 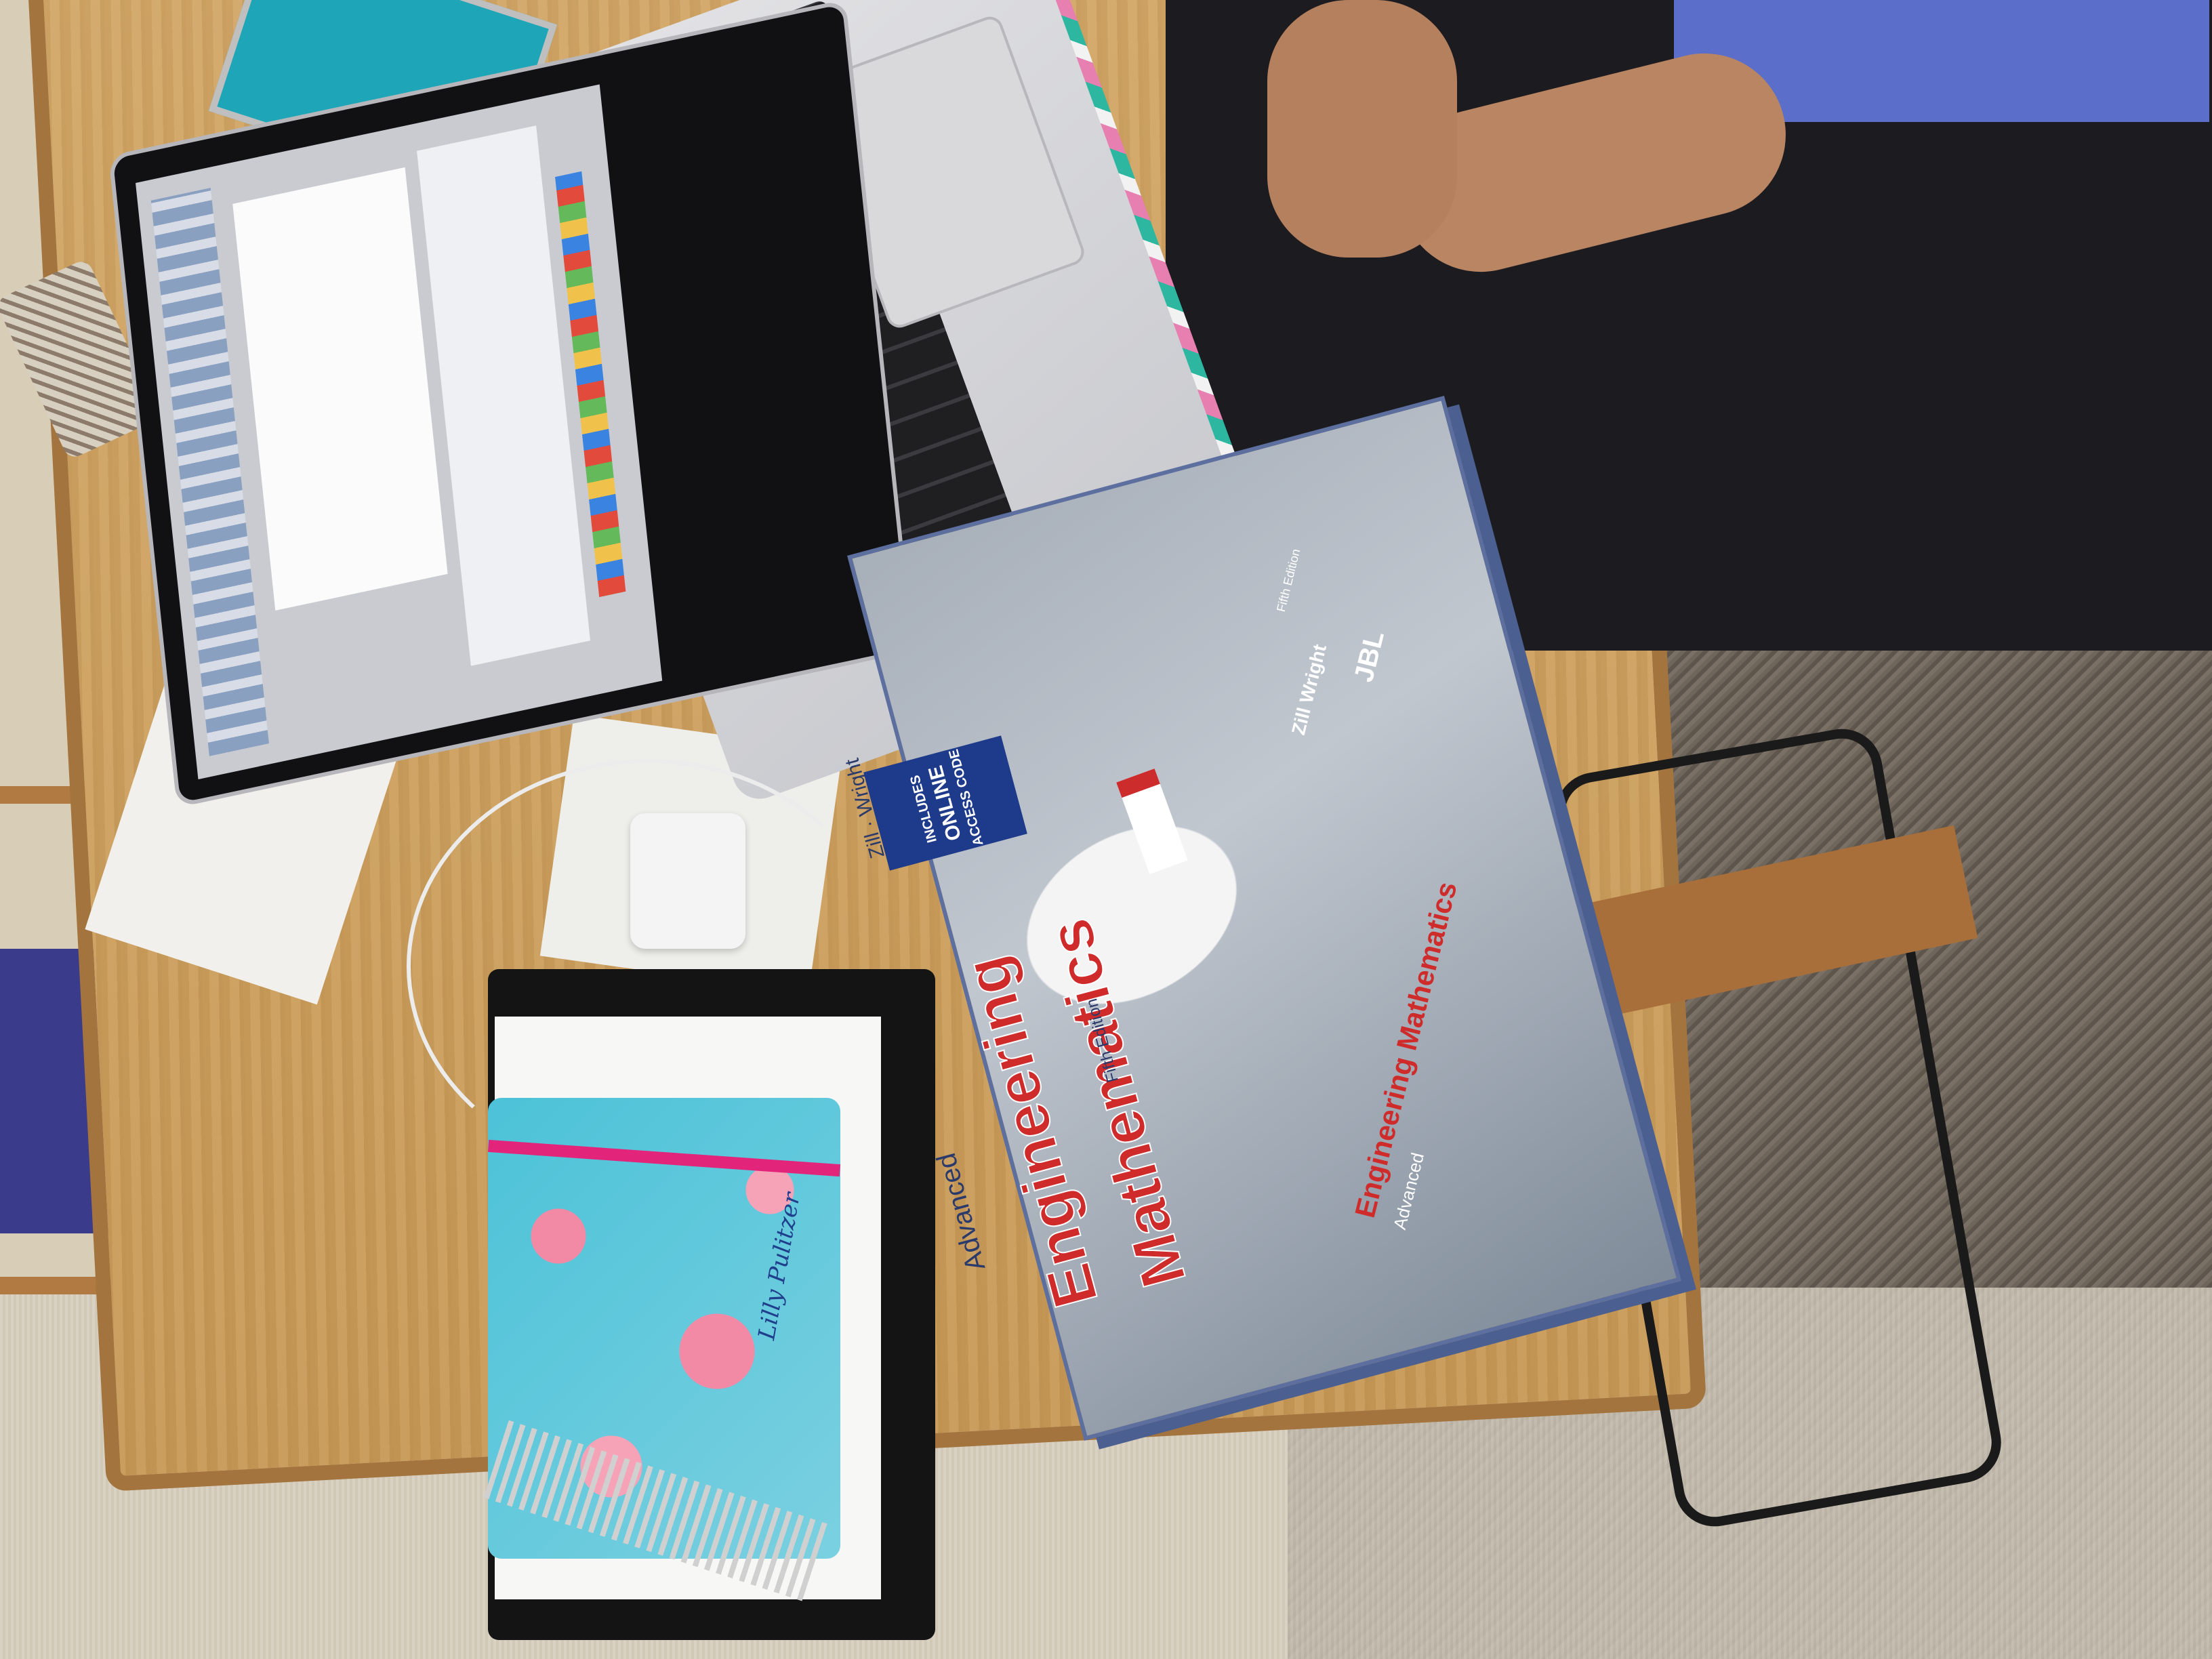 What do you see at coordinates (1362, 129) in the screenshot?
I see `person-hand` at bounding box center [1362, 129].